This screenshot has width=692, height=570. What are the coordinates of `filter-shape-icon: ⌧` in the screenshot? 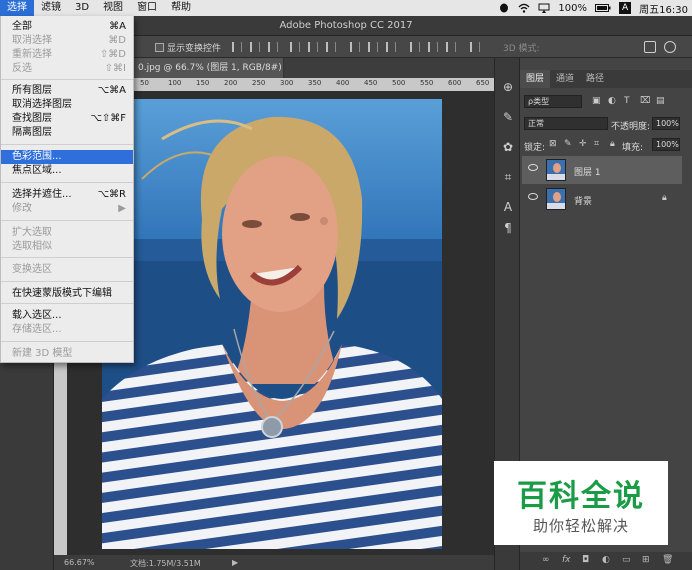 It's located at (645, 101).